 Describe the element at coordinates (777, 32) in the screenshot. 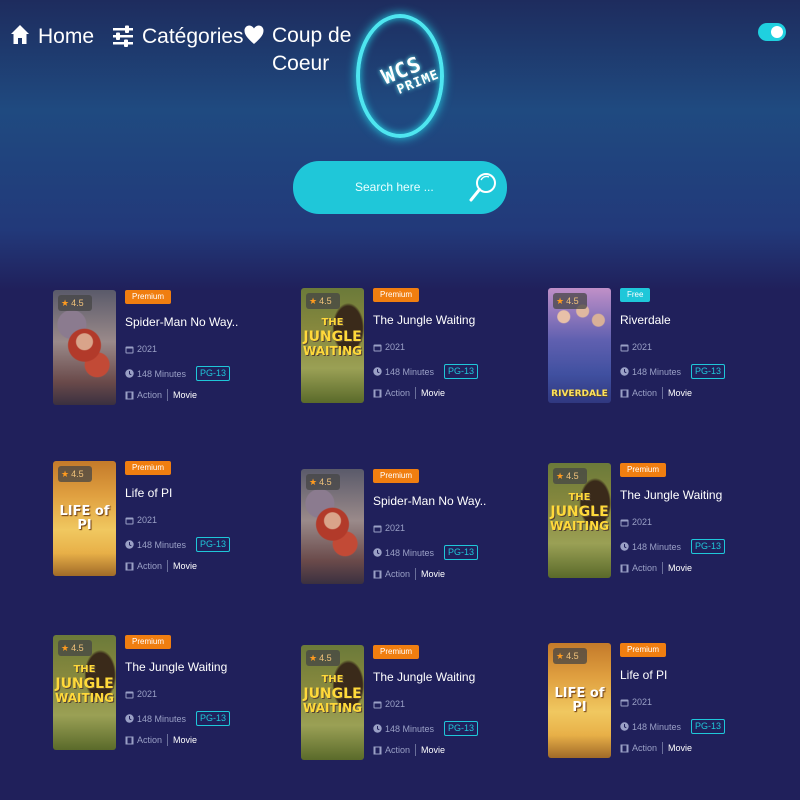

I see `toggle-knob` at that location.